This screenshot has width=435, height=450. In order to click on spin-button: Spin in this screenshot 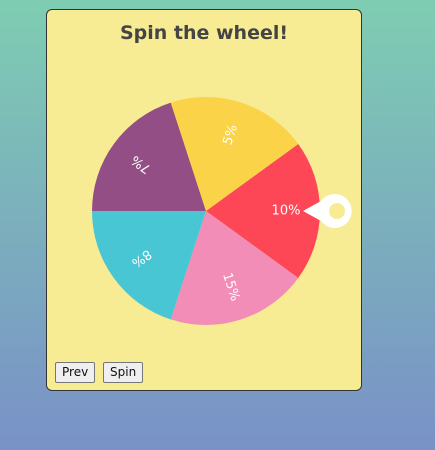, I will do `click(123, 372)`.